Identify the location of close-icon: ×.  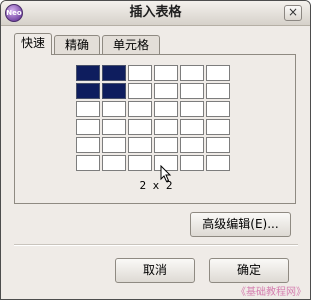
(293, 12).